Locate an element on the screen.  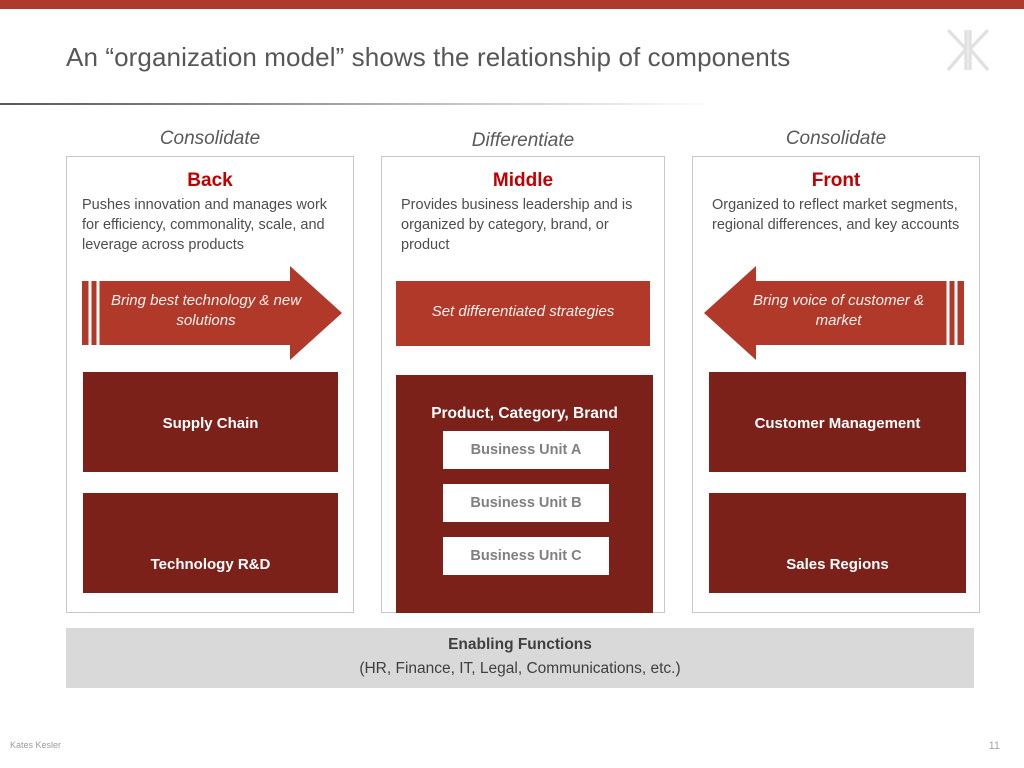
block-business-unit-a: Business Unit A is located at coordinates (526, 450).